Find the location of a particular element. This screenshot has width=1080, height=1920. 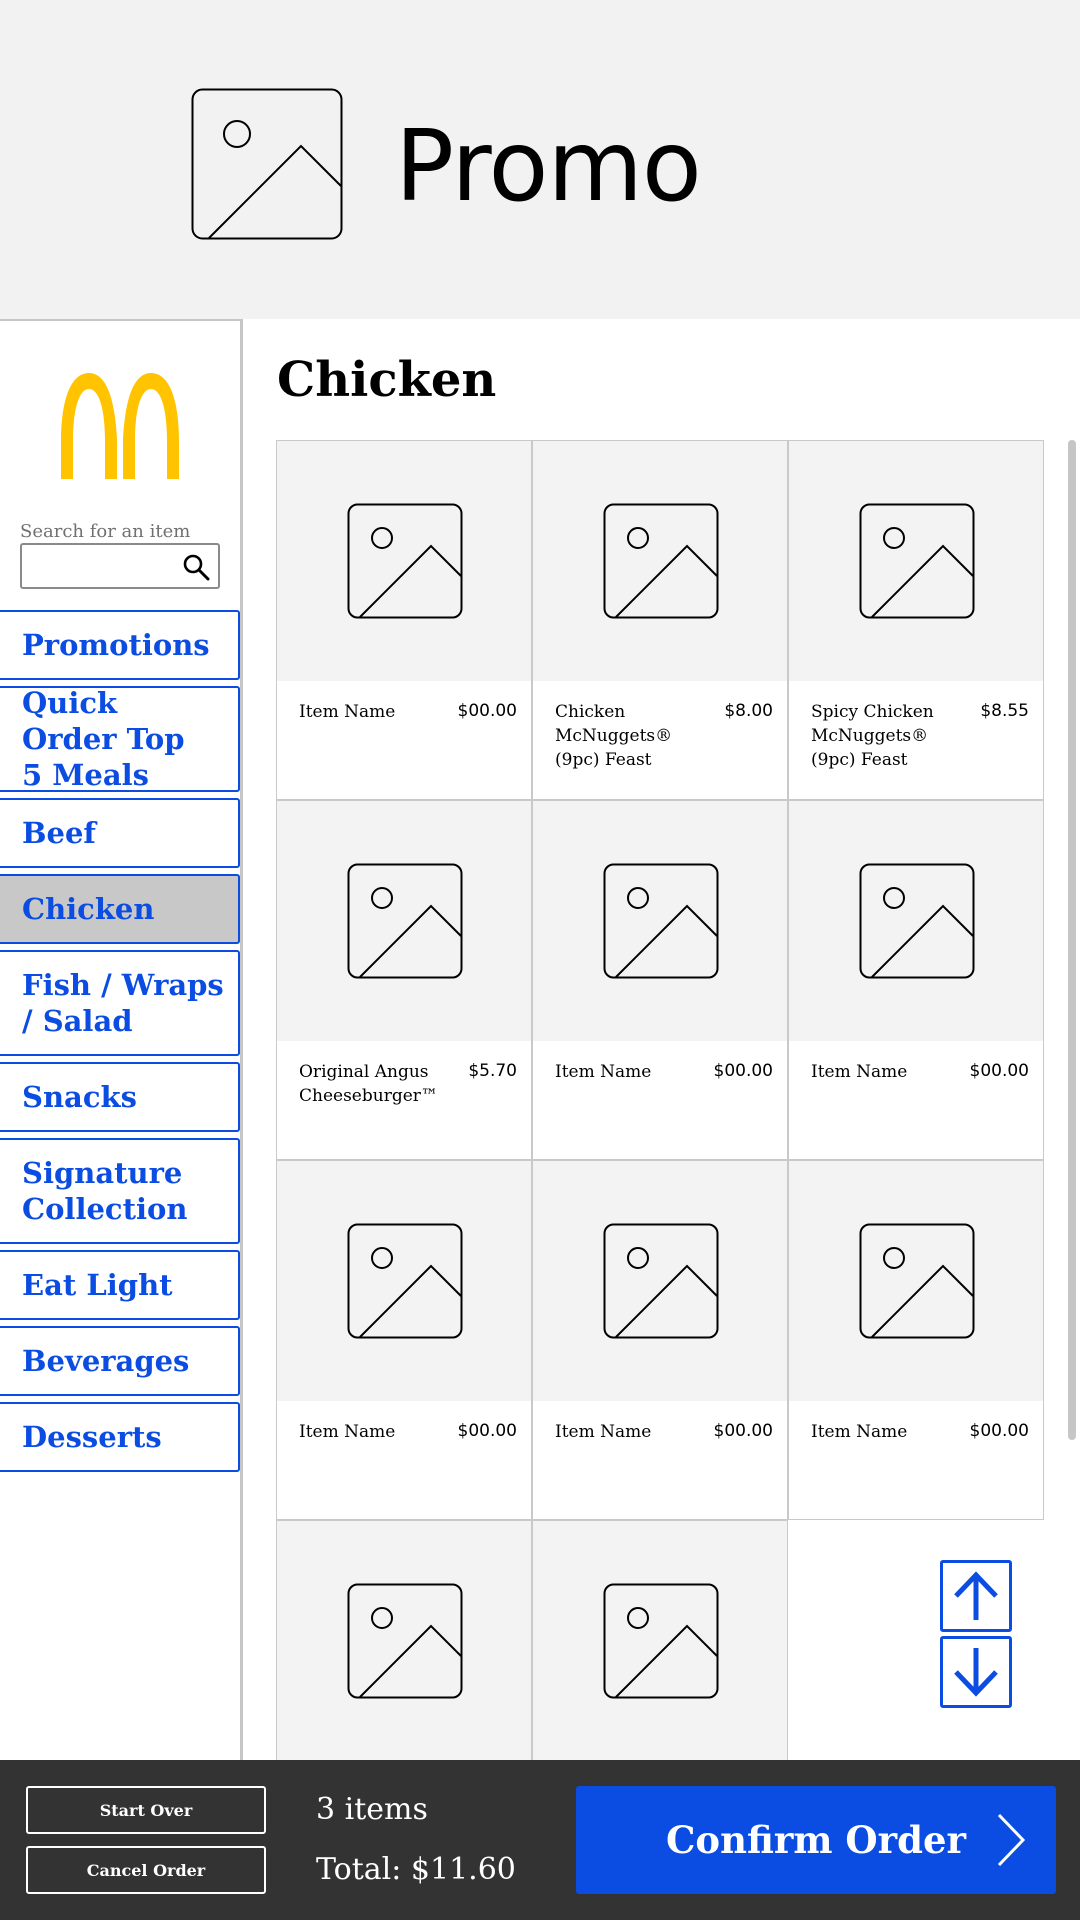

category-label: Chicken is located at coordinates (88, 909).